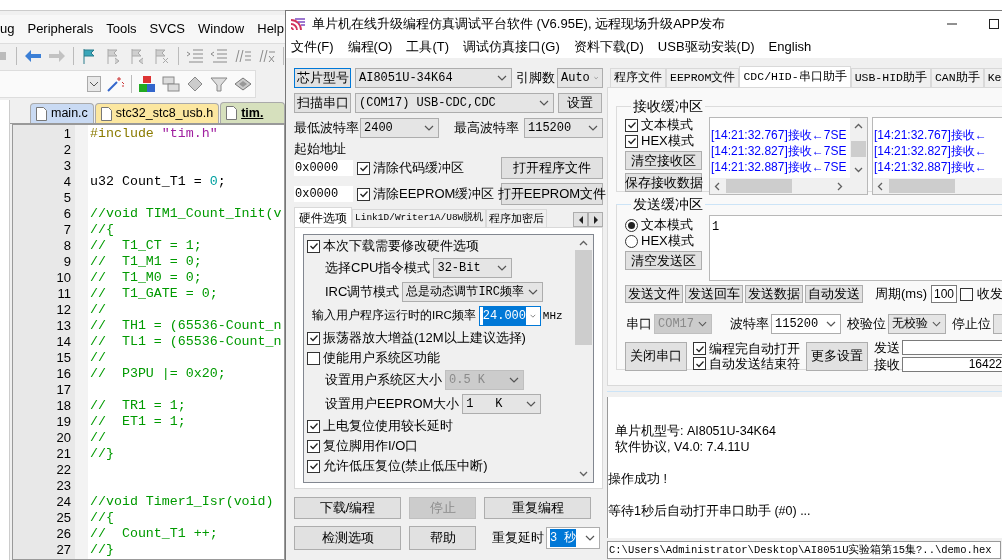  I want to click on line-number: 17, so click(63, 390).